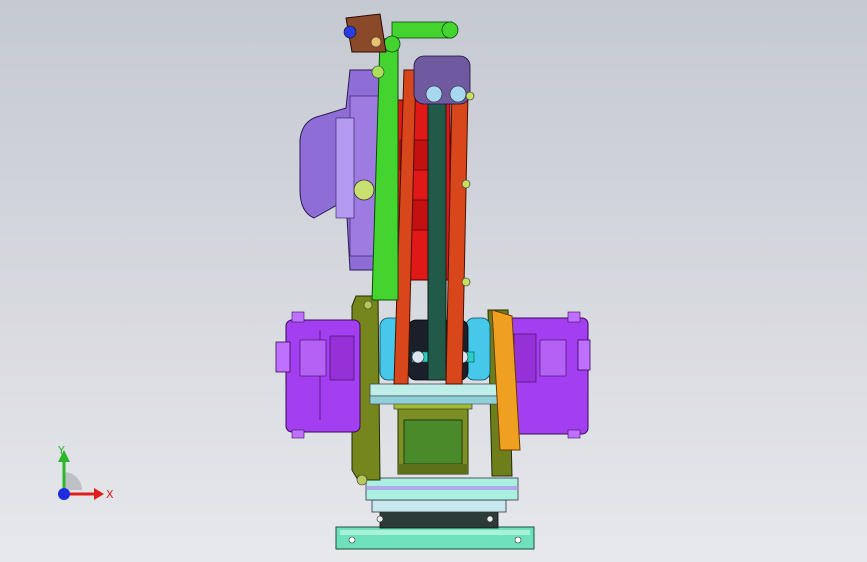  I want to click on x-axis-label: X, so click(110, 494).